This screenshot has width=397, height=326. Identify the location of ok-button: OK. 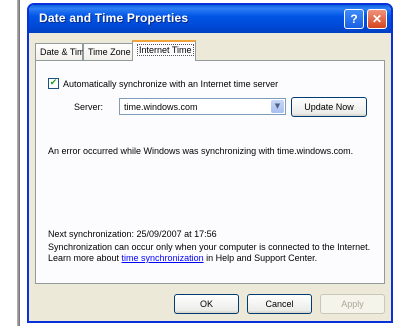
(206, 304).